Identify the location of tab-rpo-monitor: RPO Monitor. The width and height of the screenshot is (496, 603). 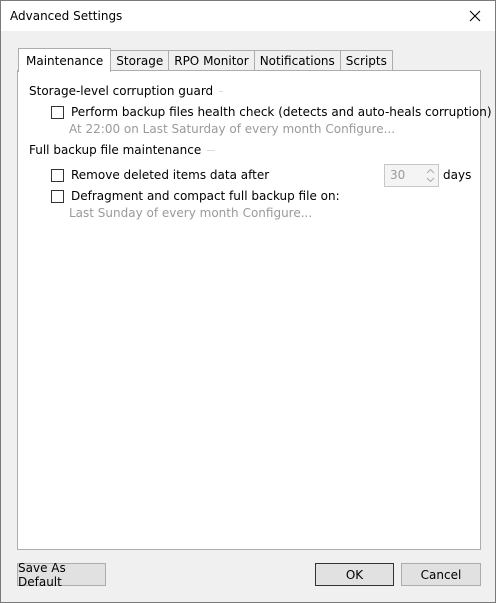
(212, 60).